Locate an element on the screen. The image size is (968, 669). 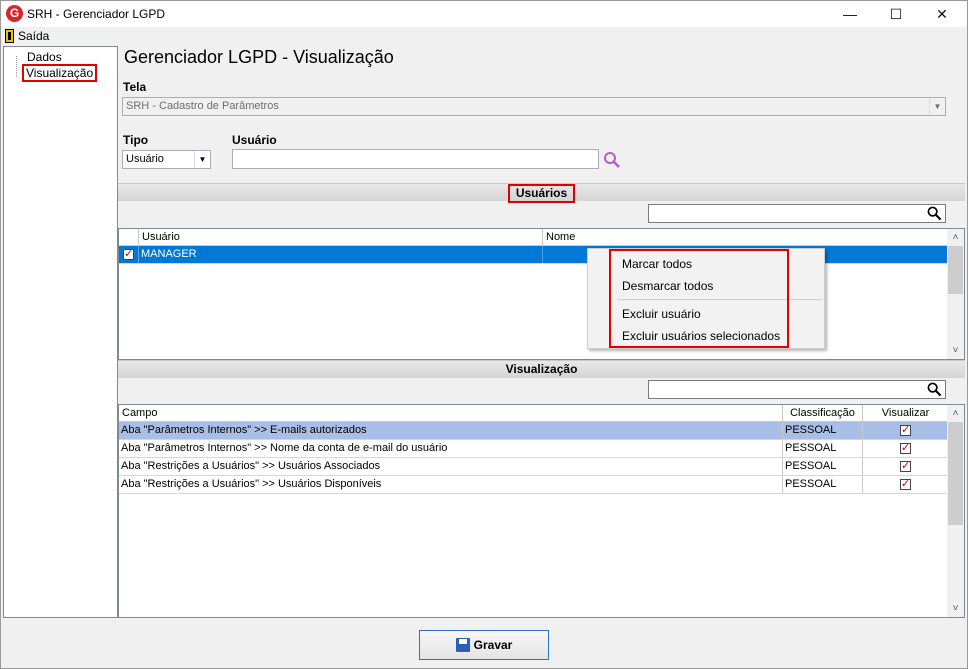
tipo-label: Tipo is located at coordinates (136, 140).